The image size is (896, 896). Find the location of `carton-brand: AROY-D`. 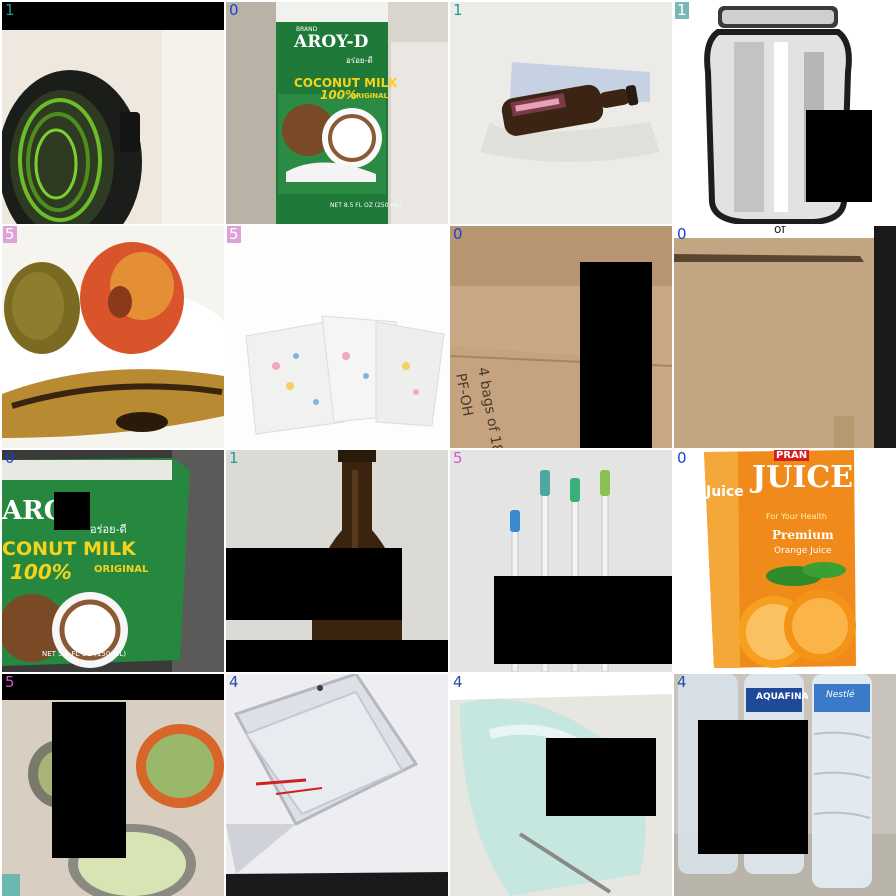

carton-brand: AROY-D is located at coordinates (331, 42).